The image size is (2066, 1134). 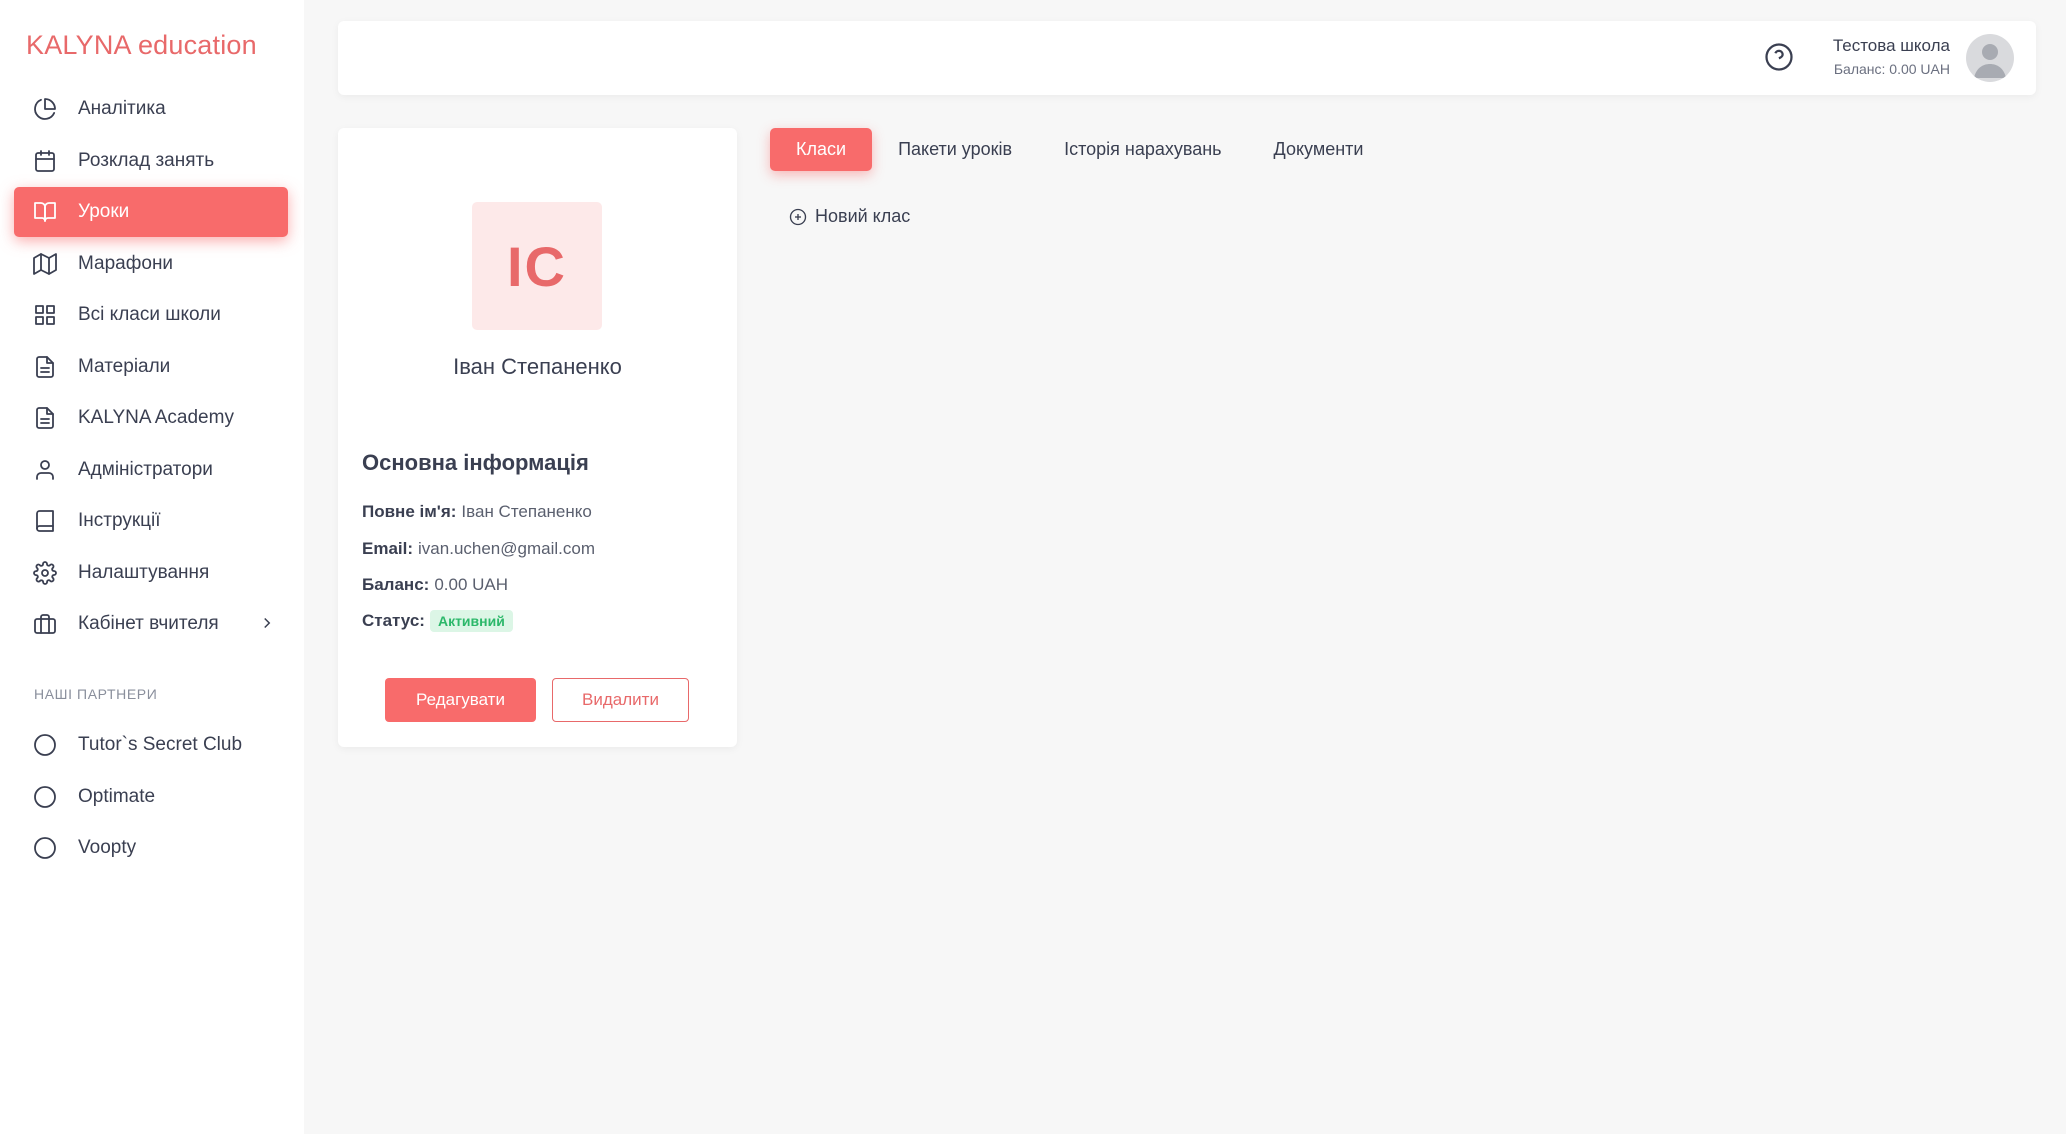 What do you see at coordinates (1891, 69) in the screenshot?
I see `school-balance: Баланс: 0.00 UAH` at bounding box center [1891, 69].